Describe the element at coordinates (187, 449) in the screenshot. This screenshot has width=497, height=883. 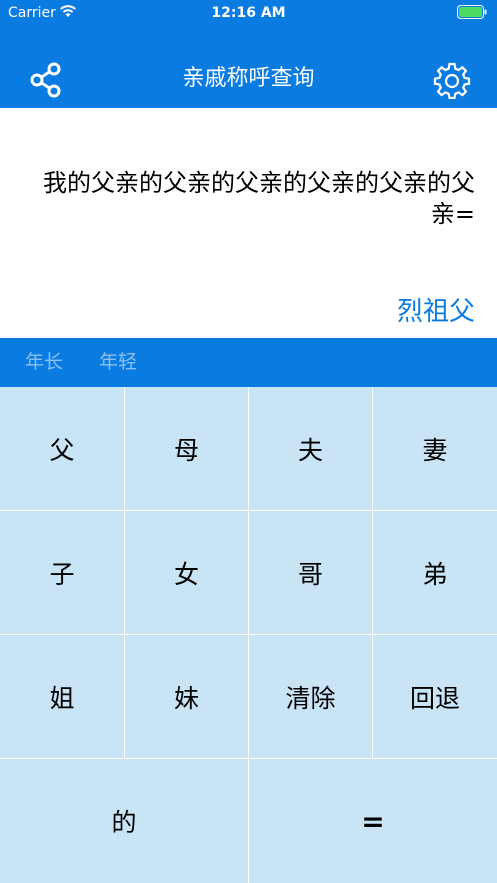
I see `key-mother: 母` at that location.